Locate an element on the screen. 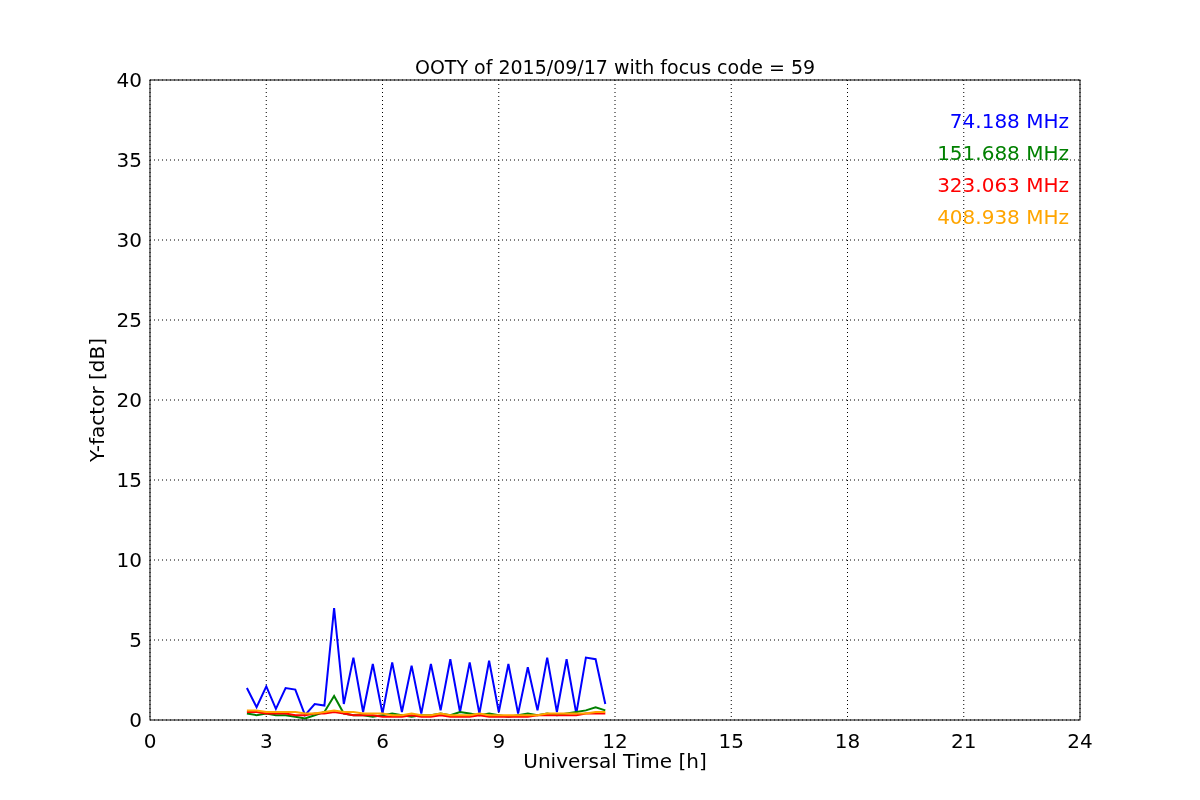  y-tick-label: 10 is located at coordinates (129, 560).